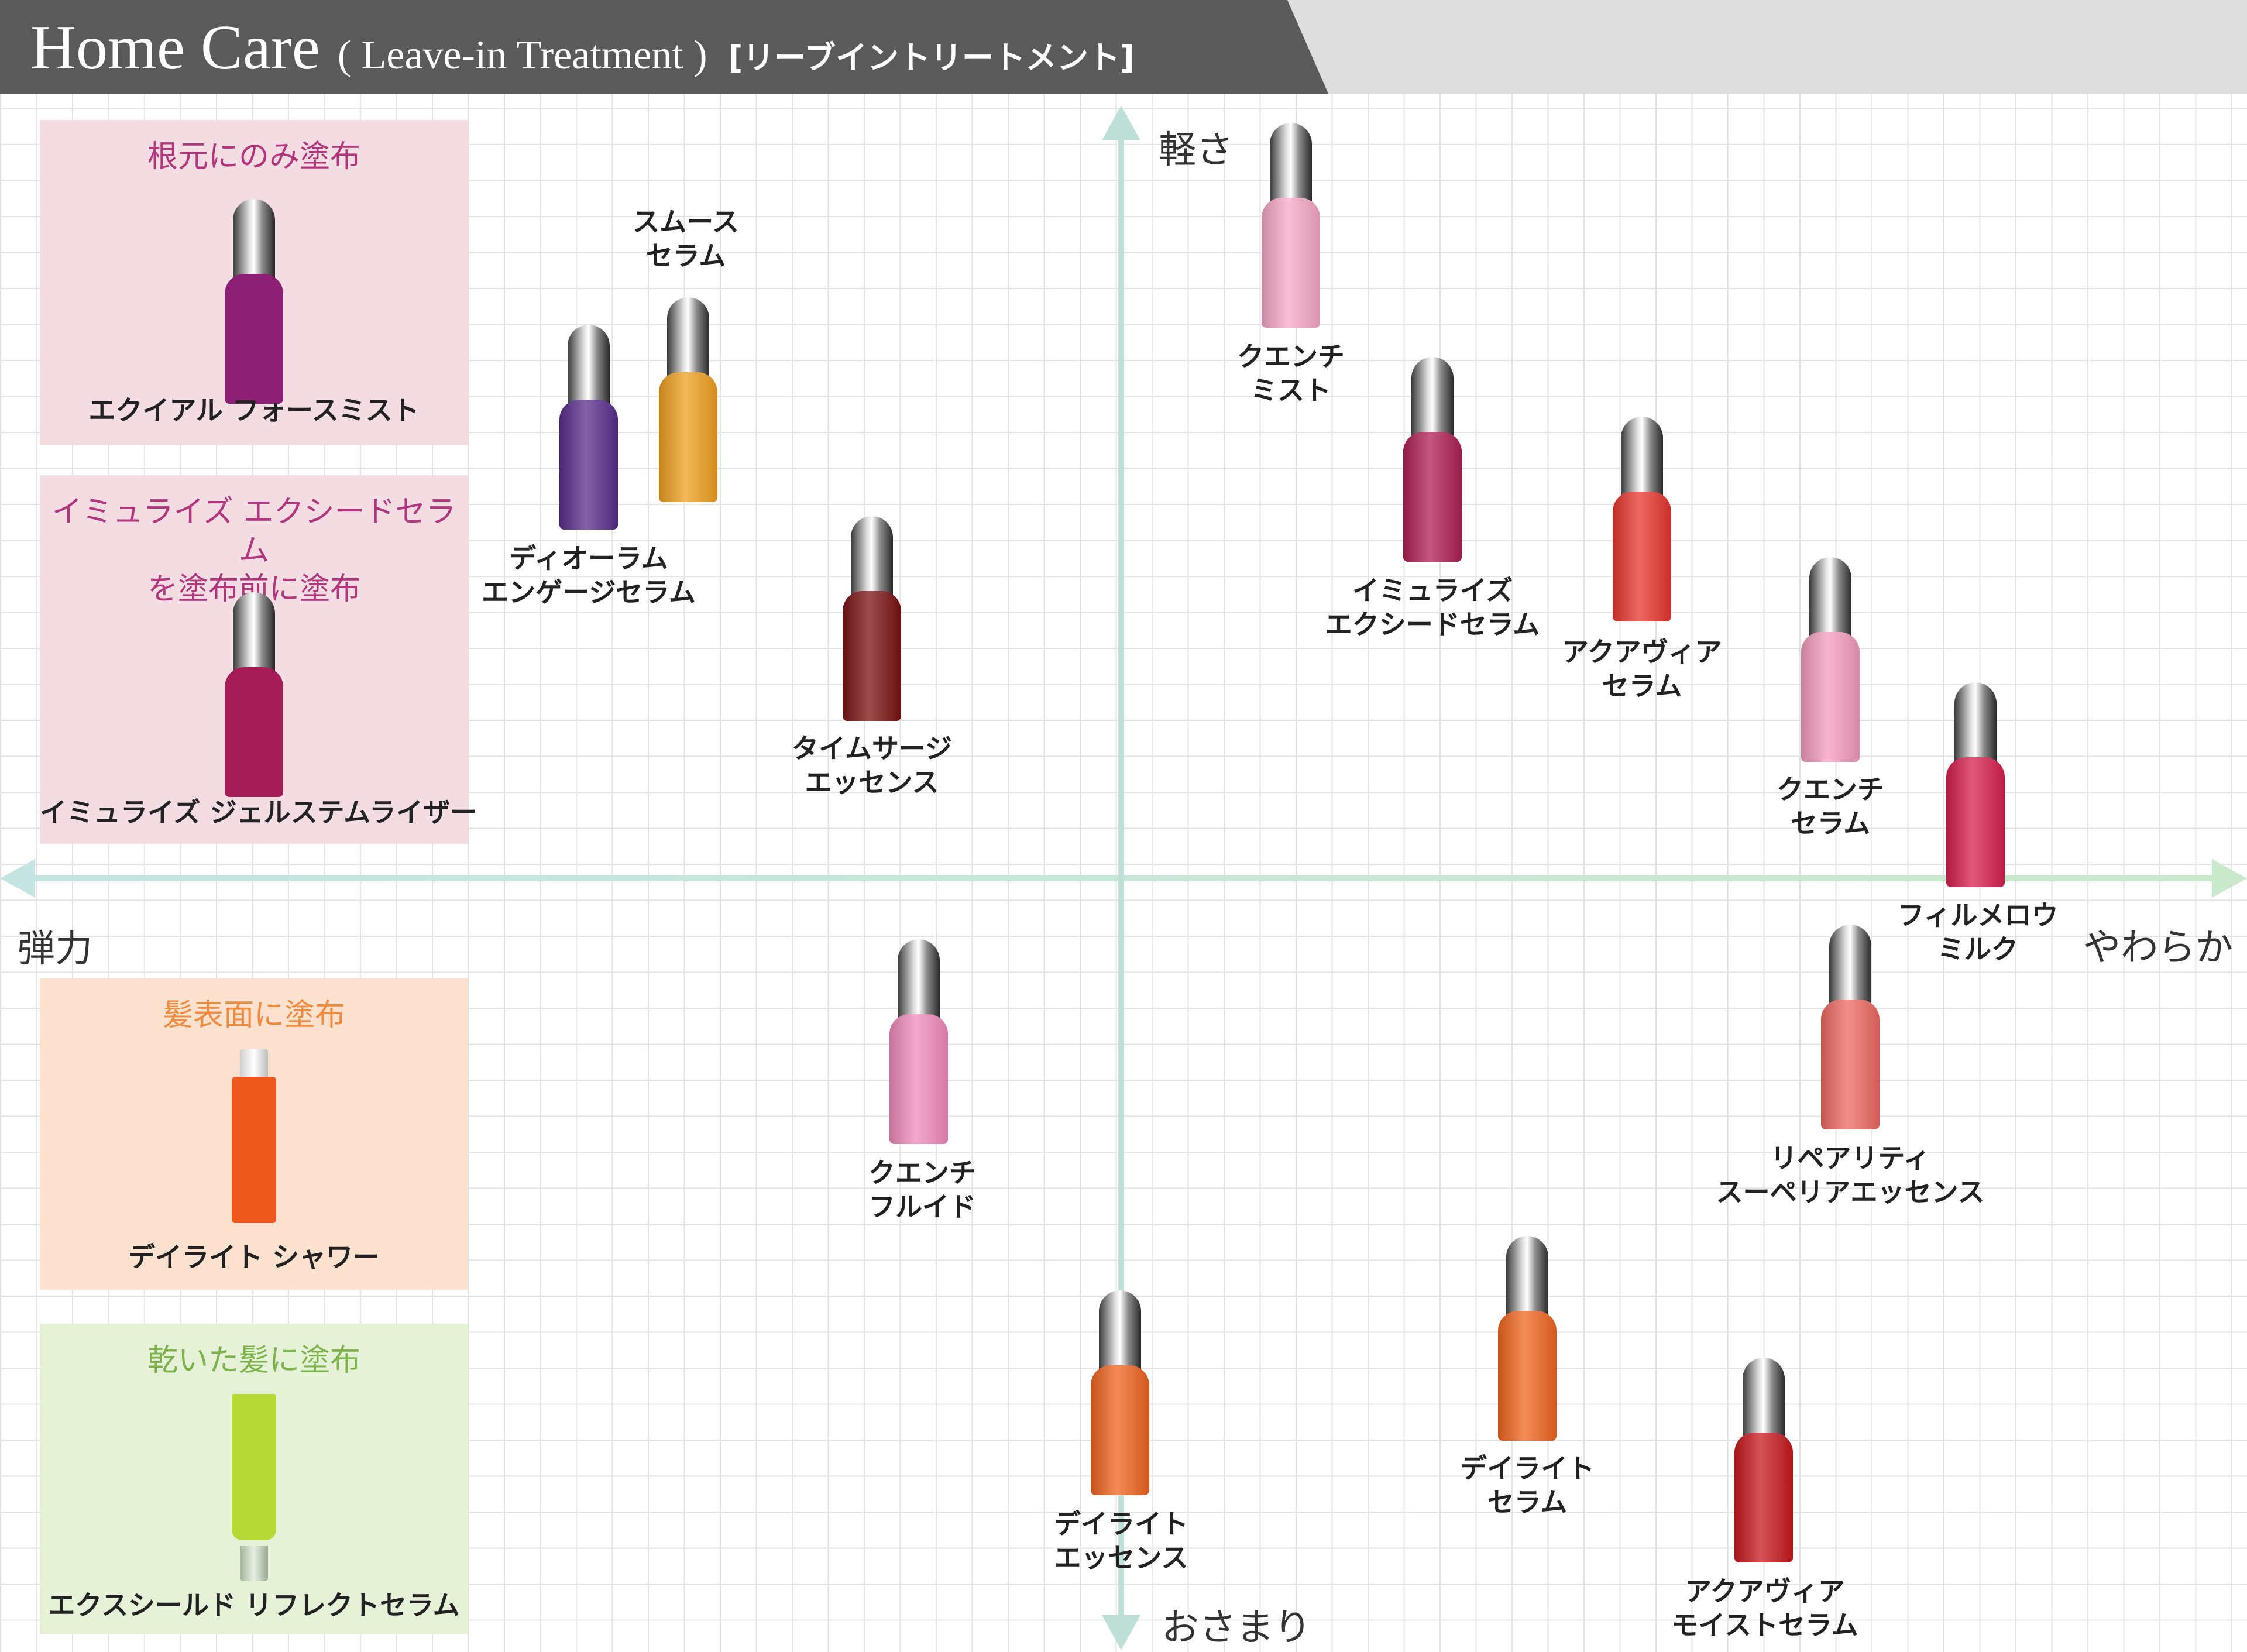 The image size is (2247, 1652). Describe the element at coordinates (254, 157) in the screenshot. I see `panel-heading: 根元にのみ塗布` at that location.